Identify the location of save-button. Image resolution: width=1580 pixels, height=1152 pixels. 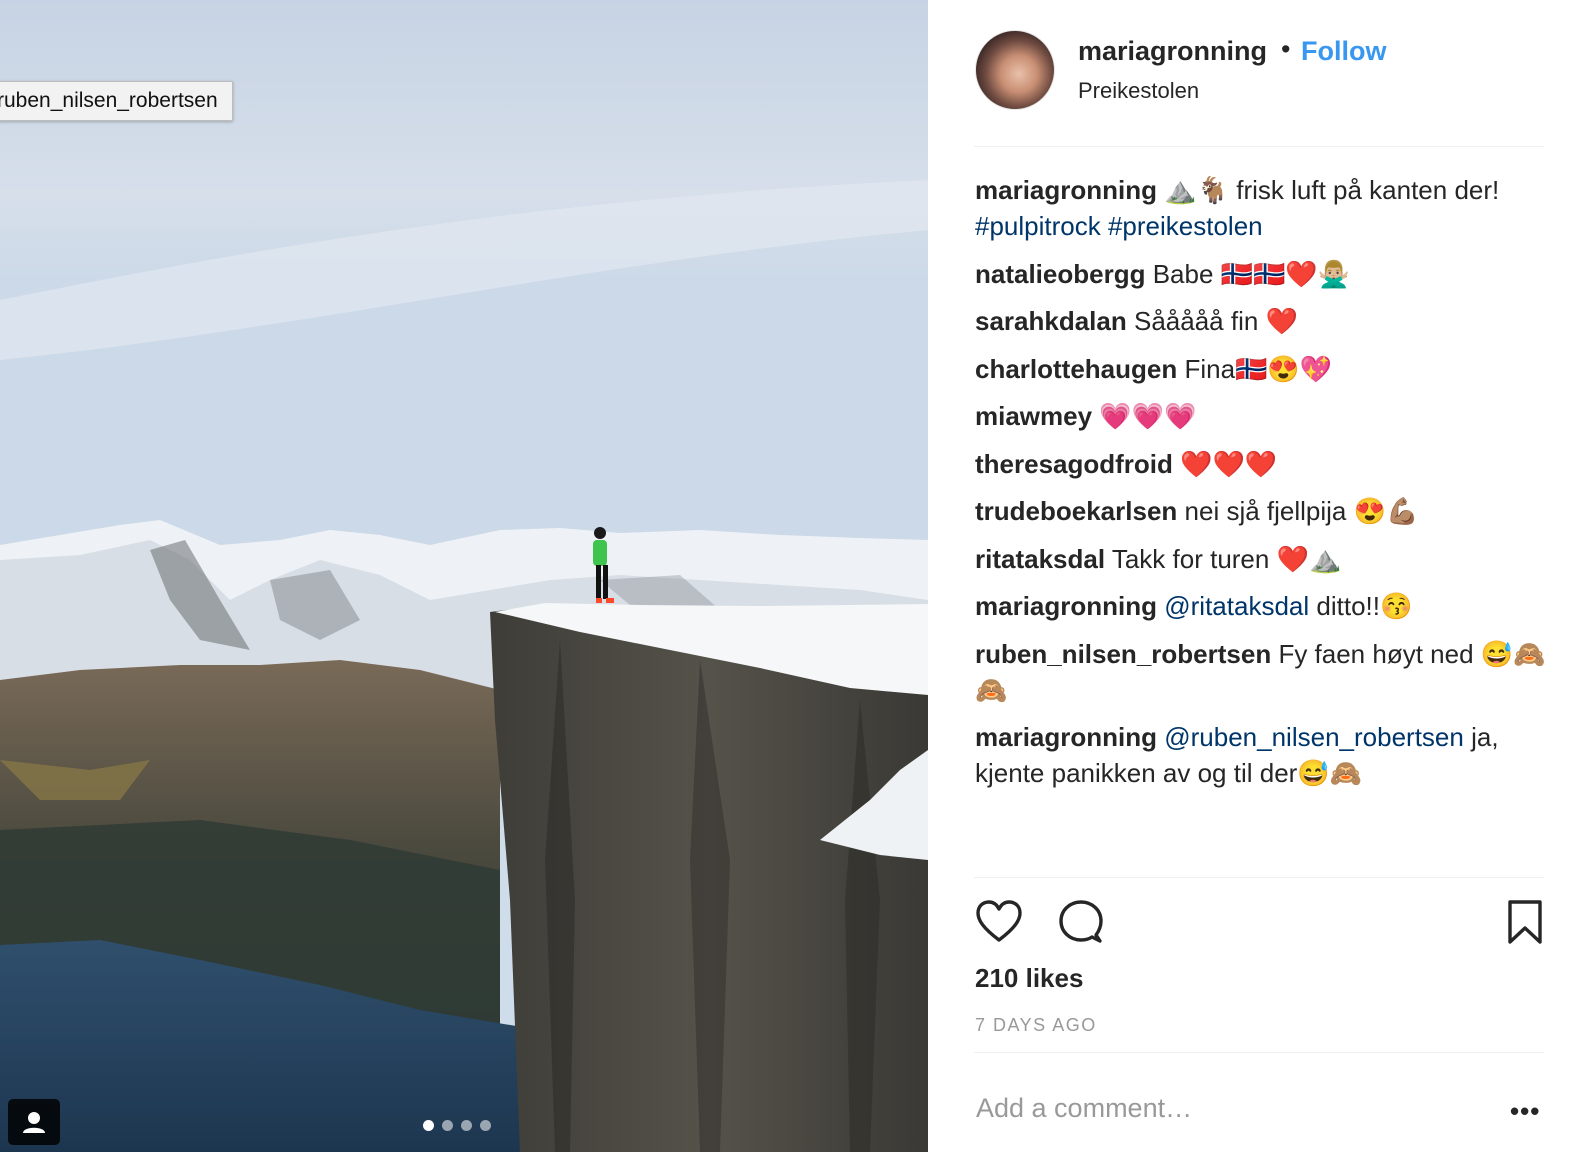
(1525, 922).